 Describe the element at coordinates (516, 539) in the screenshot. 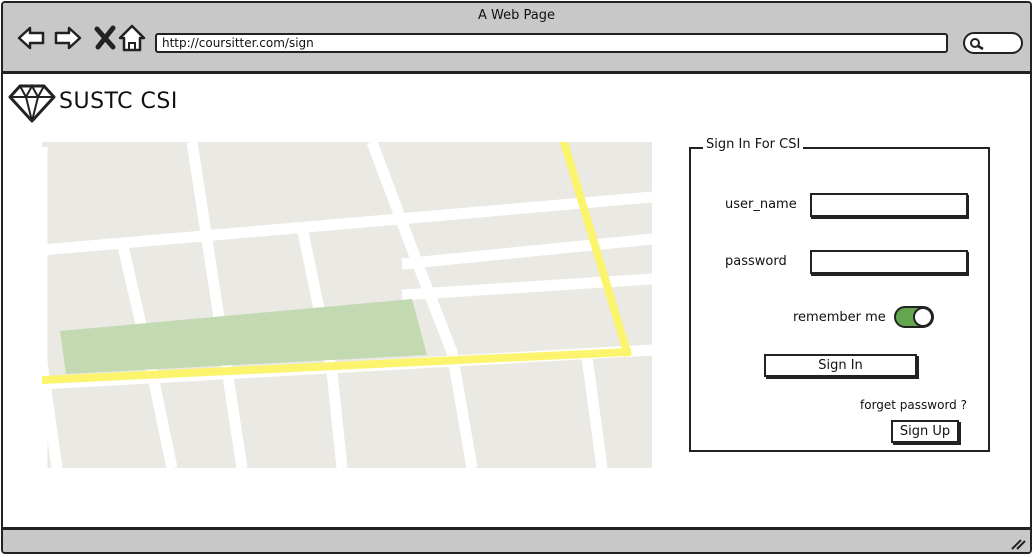

I see `browser-statusbar` at that location.